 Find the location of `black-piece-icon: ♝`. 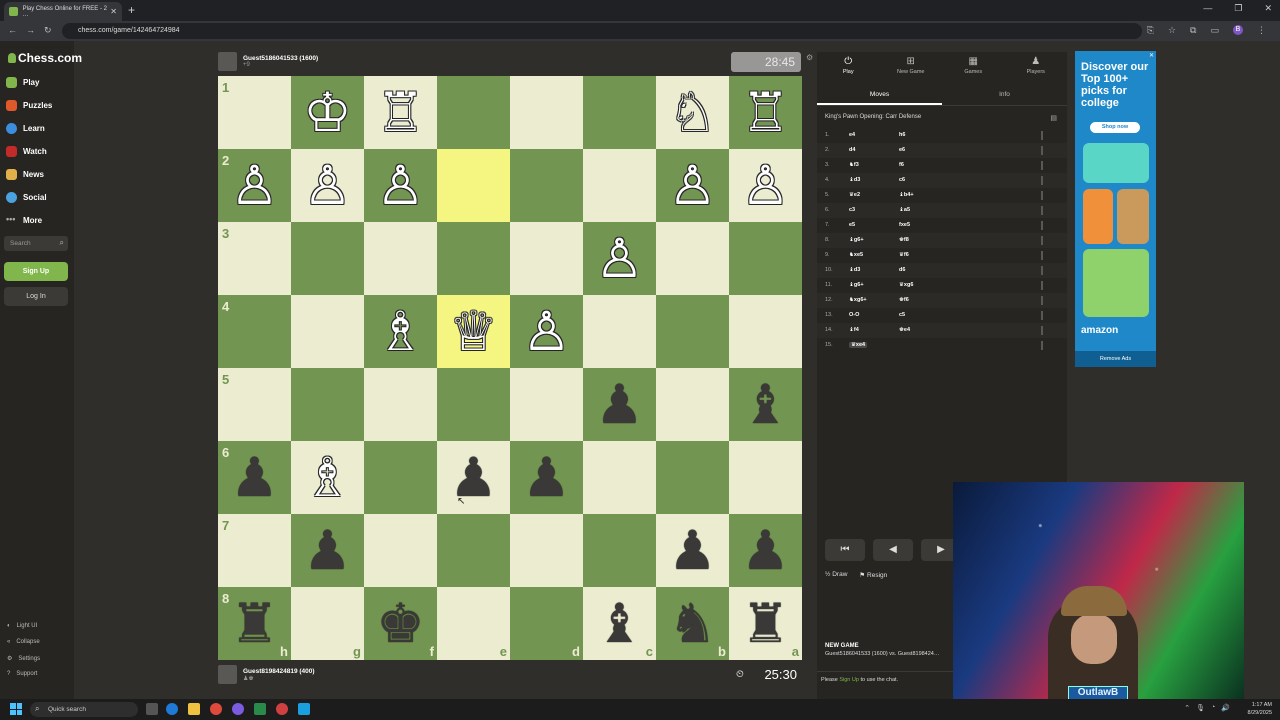

black-piece-icon: ♝ is located at coordinates (619, 623).